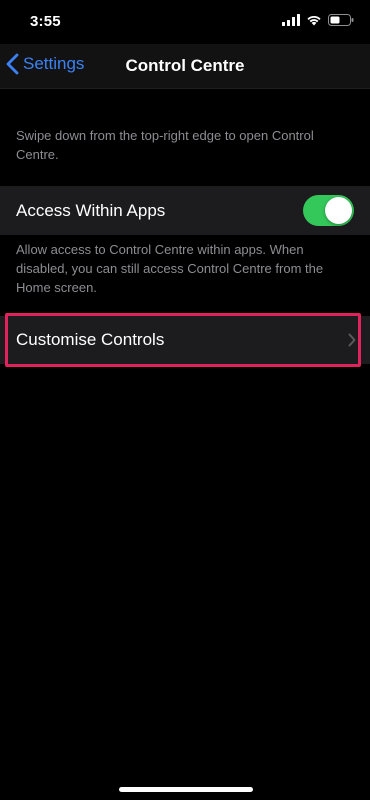  I want to click on page-title: Control Centre, so click(185, 65).